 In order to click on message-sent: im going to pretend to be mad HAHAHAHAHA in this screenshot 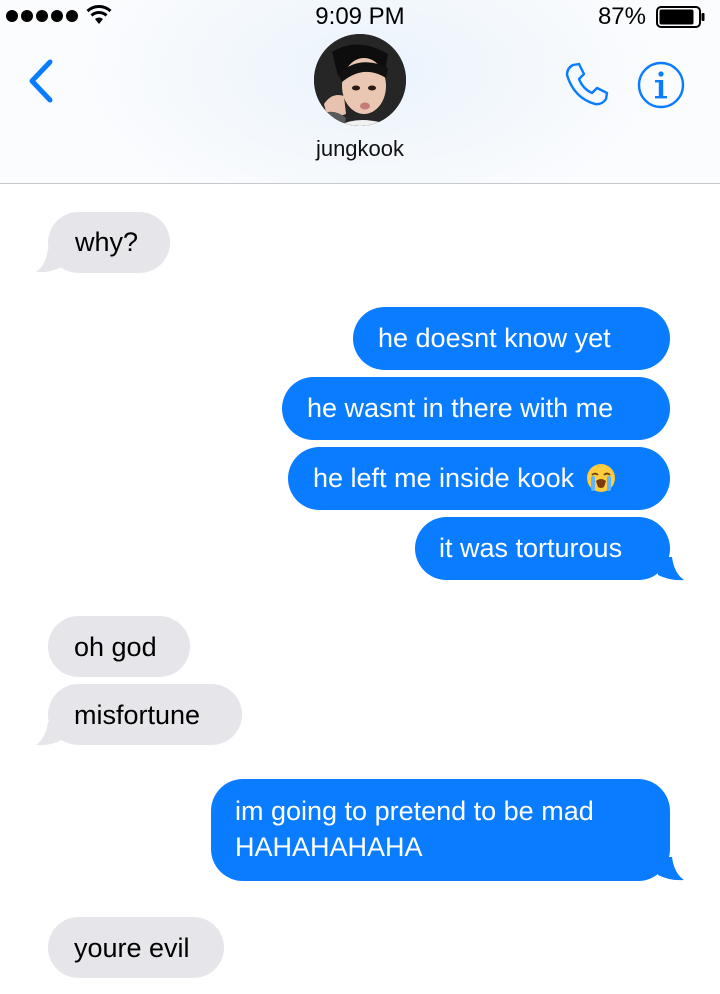, I will do `click(440, 830)`.